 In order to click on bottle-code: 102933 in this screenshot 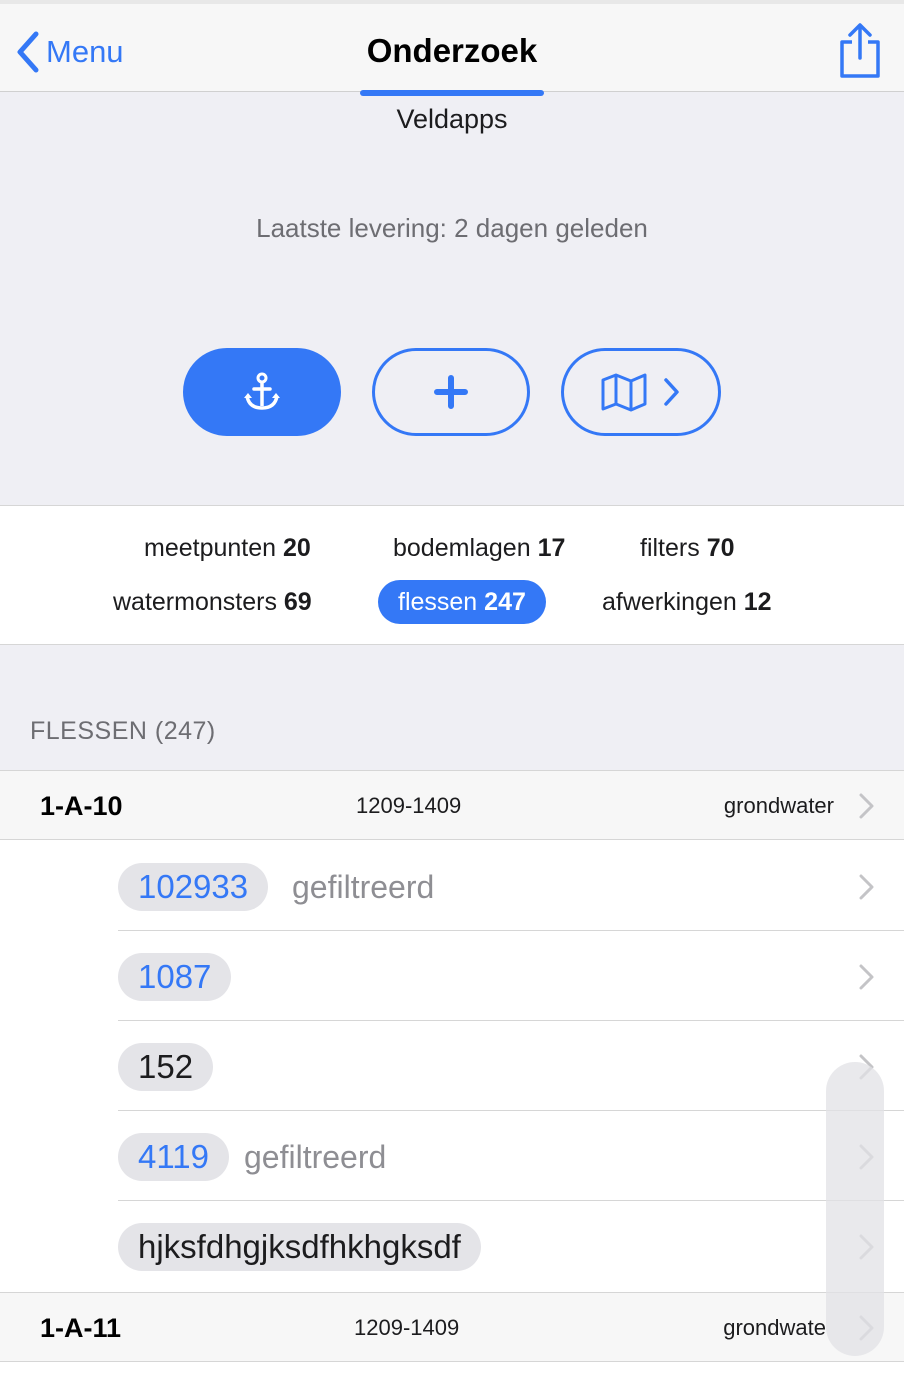, I will do `click(193, 887)`.